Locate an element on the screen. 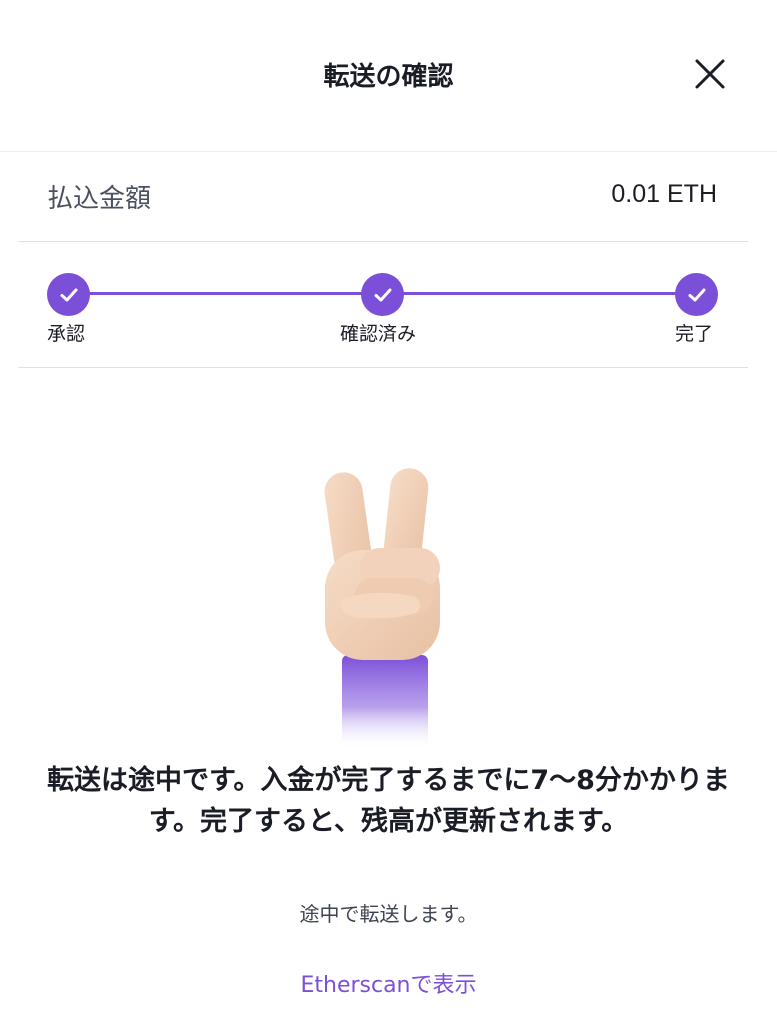 This screenshot has height=1024, width=777. step-confirmed-check is located at coordinates (382, 294).